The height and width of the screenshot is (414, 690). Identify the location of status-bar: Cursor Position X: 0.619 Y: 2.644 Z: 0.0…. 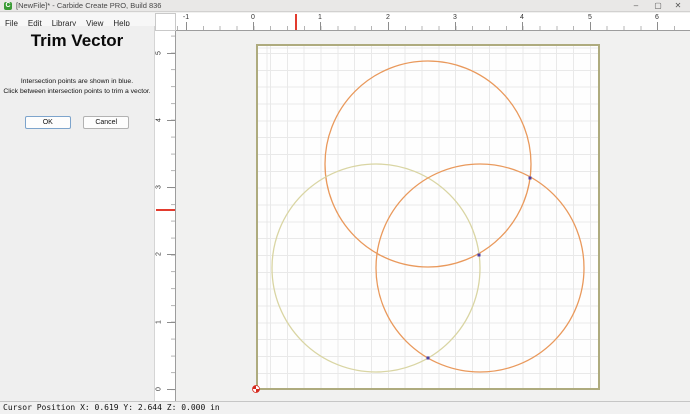
(345, 407).